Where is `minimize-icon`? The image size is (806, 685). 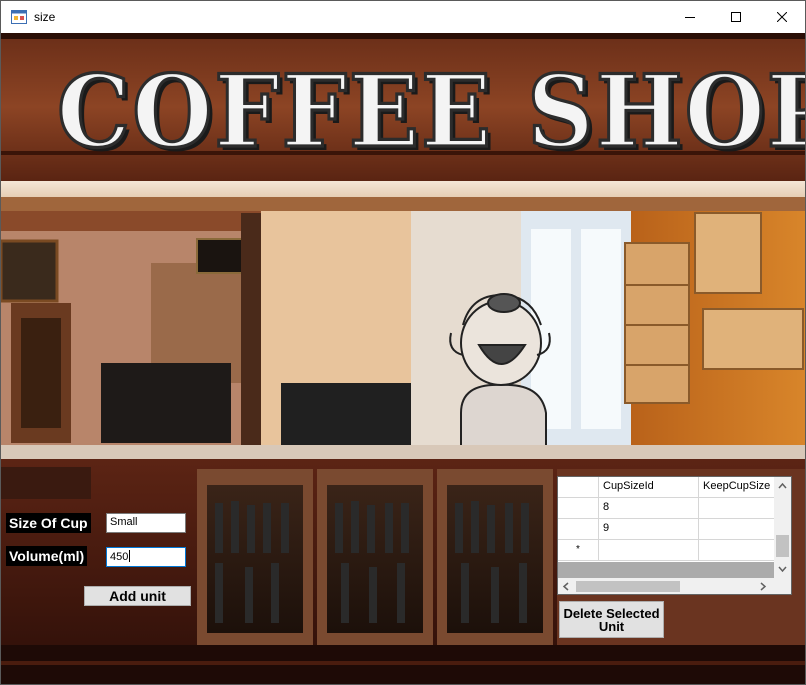
minimize-icon is located at coordinates (690, 17).